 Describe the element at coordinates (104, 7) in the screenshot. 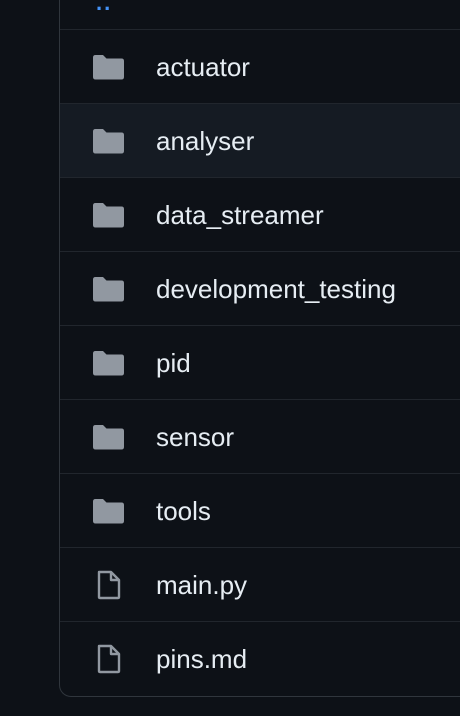

I see `parent-directory-link: ..` at that location.